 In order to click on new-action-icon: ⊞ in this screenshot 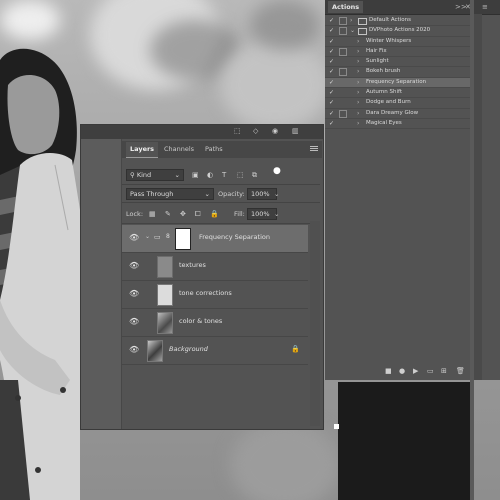, I will do `click(444, 371)`.